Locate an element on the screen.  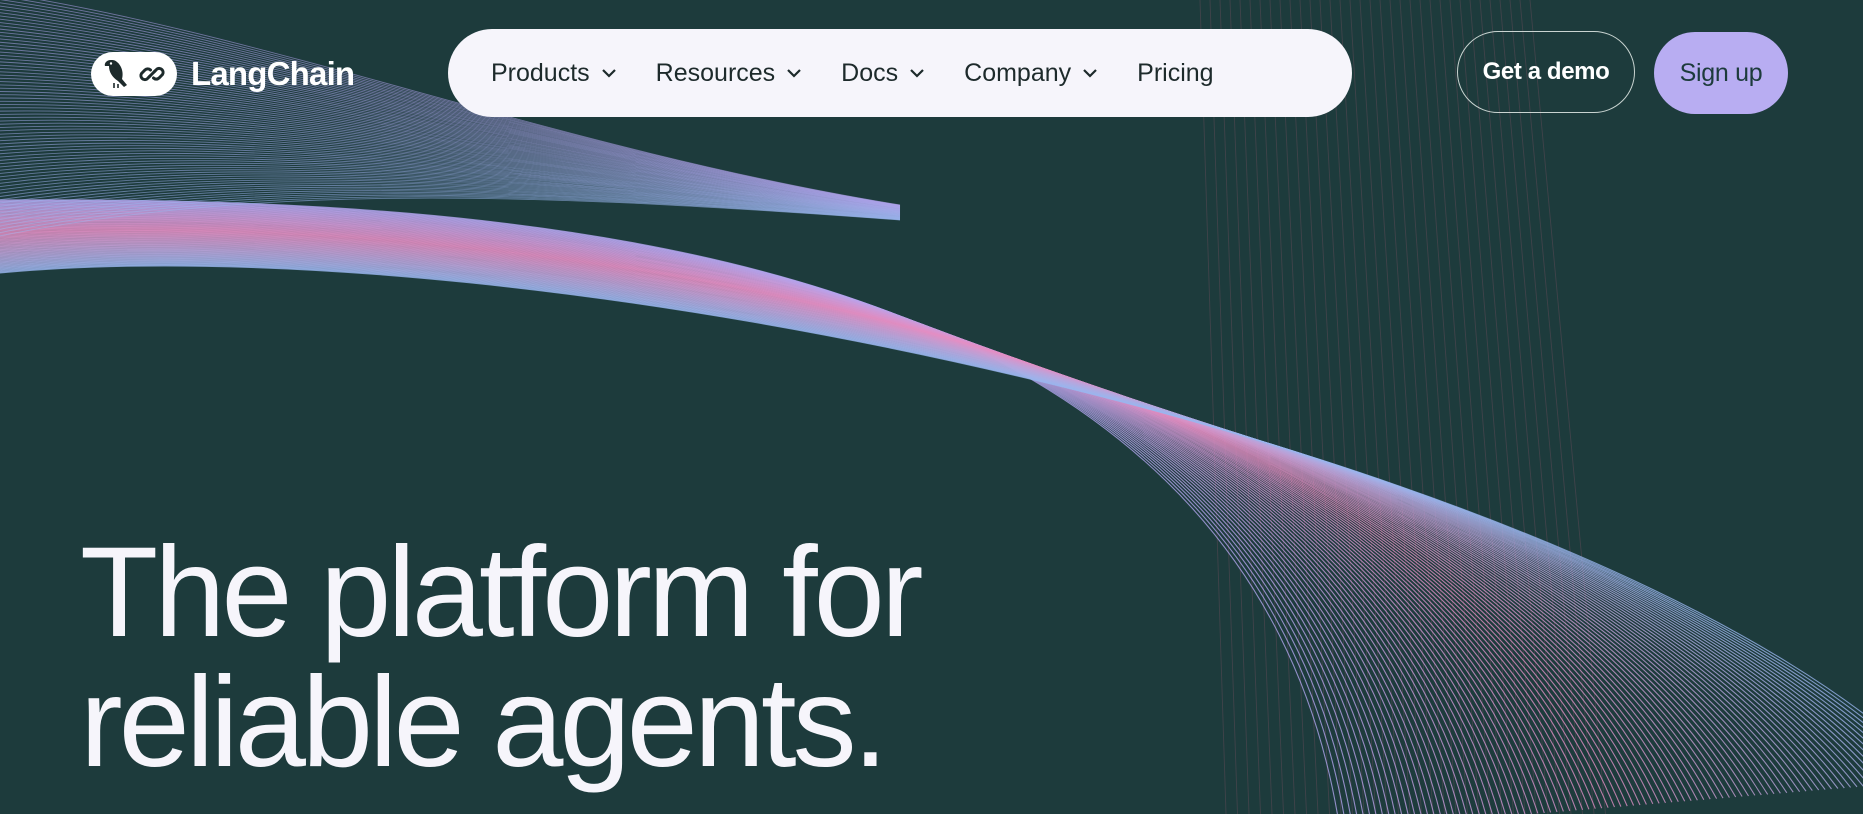
parrot-icon is located at coordinates (115, 74).